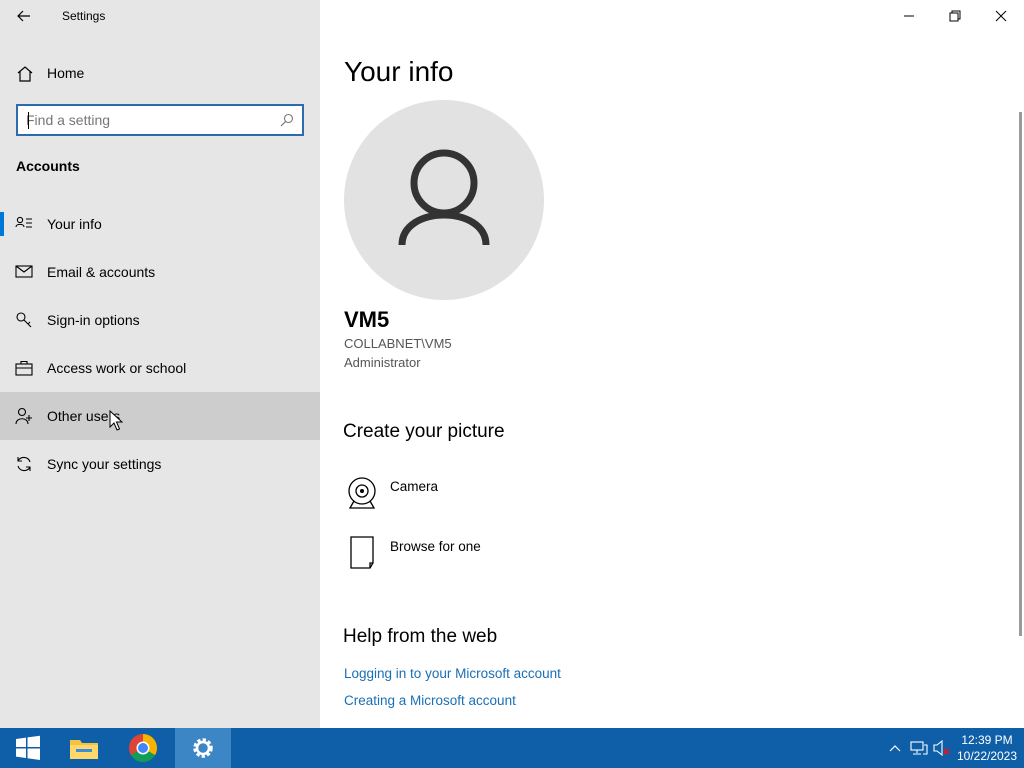 The width and height of the screenshot is (1024, 768). Describe the element at coordinates (23, 222) in the screenshot. I see `contact-card-icon` at that location.